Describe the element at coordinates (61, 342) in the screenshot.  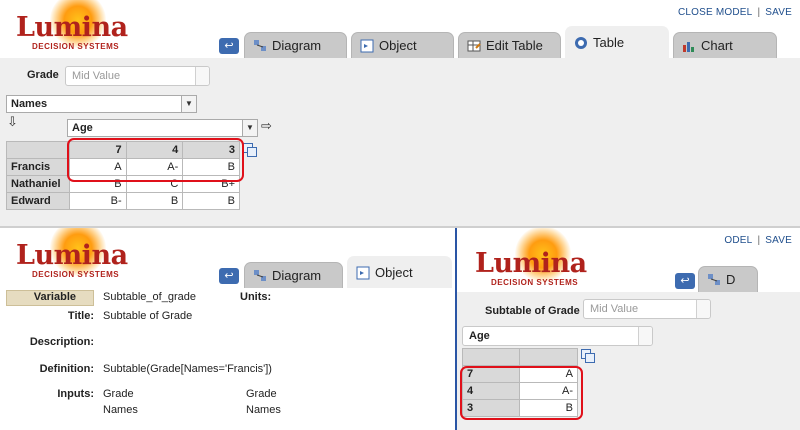
I see `description-label: Description:` at that location.